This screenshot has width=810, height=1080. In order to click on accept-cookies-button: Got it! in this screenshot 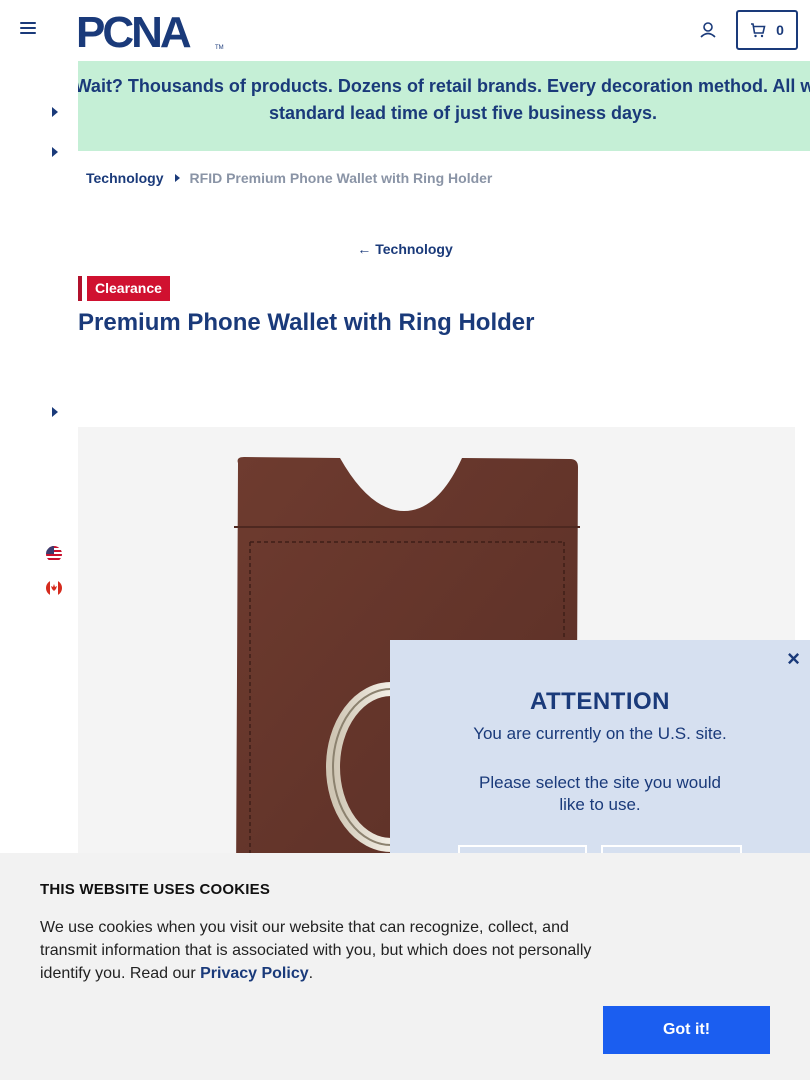, I will do `click(686, 1030)`.